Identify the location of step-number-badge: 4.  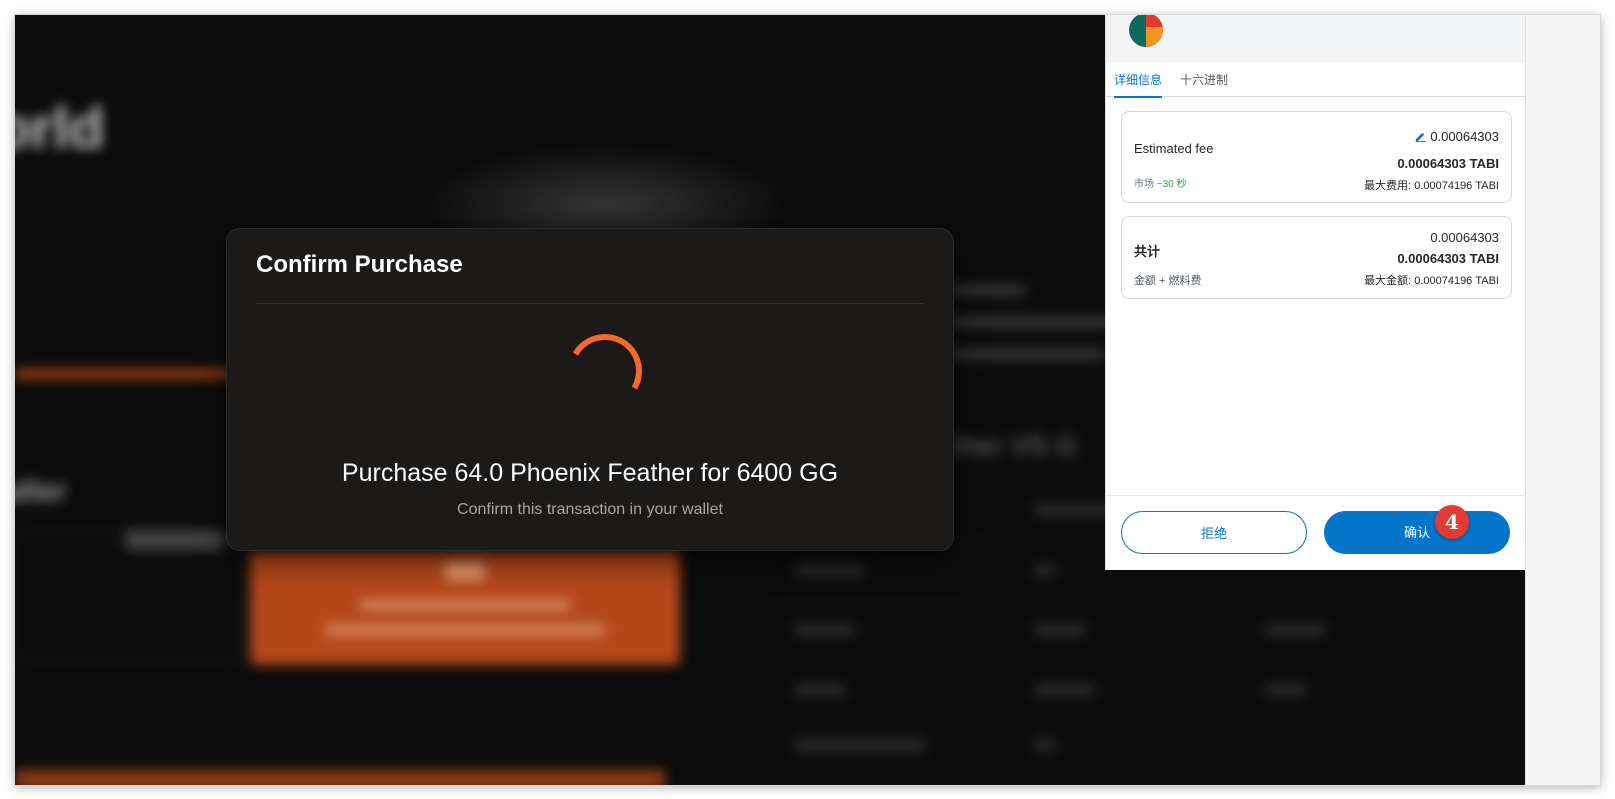
(1452, 522).